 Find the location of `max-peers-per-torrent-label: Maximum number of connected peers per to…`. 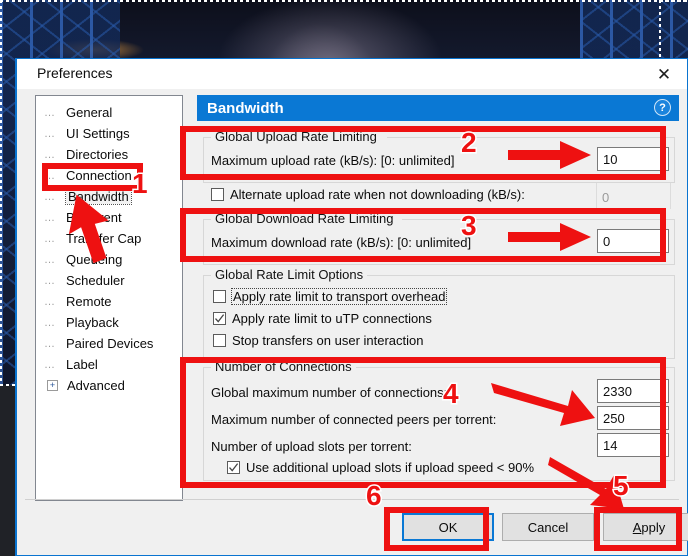

max-peers-per-torrent-label: Maximum number of connected peers per to… is located at coordinates (354, 419).